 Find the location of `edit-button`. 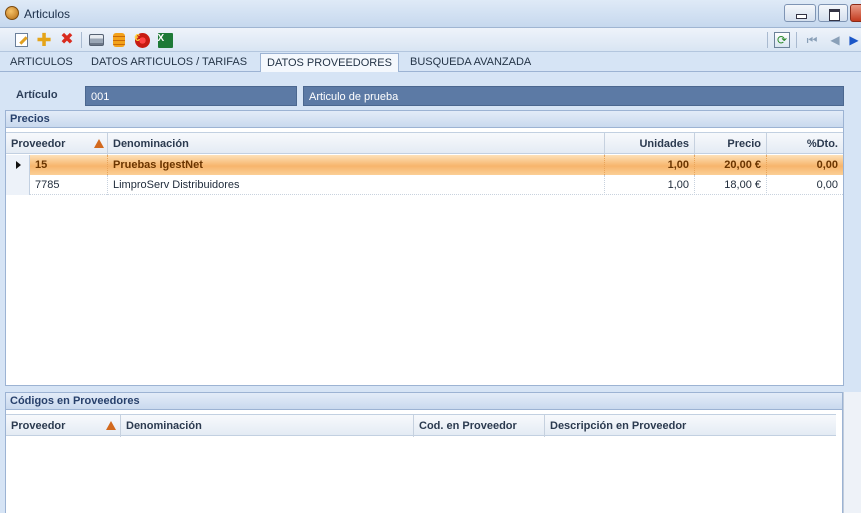

edit-button is located at coordinates (21, 40).